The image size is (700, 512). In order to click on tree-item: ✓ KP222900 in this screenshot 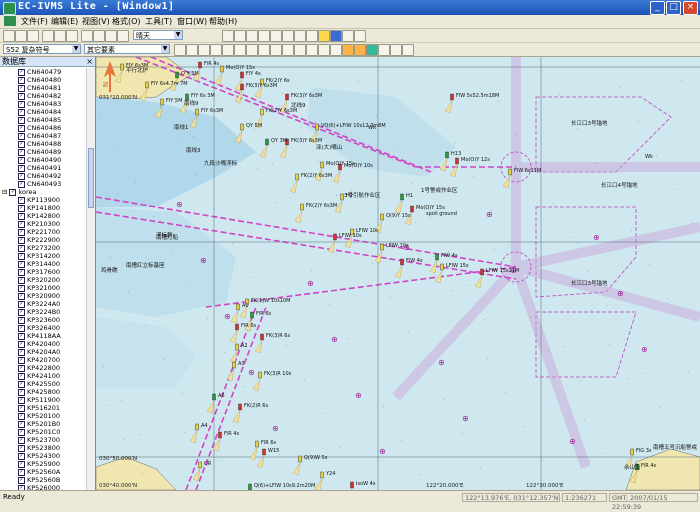, I will do `click(39, 240)`.